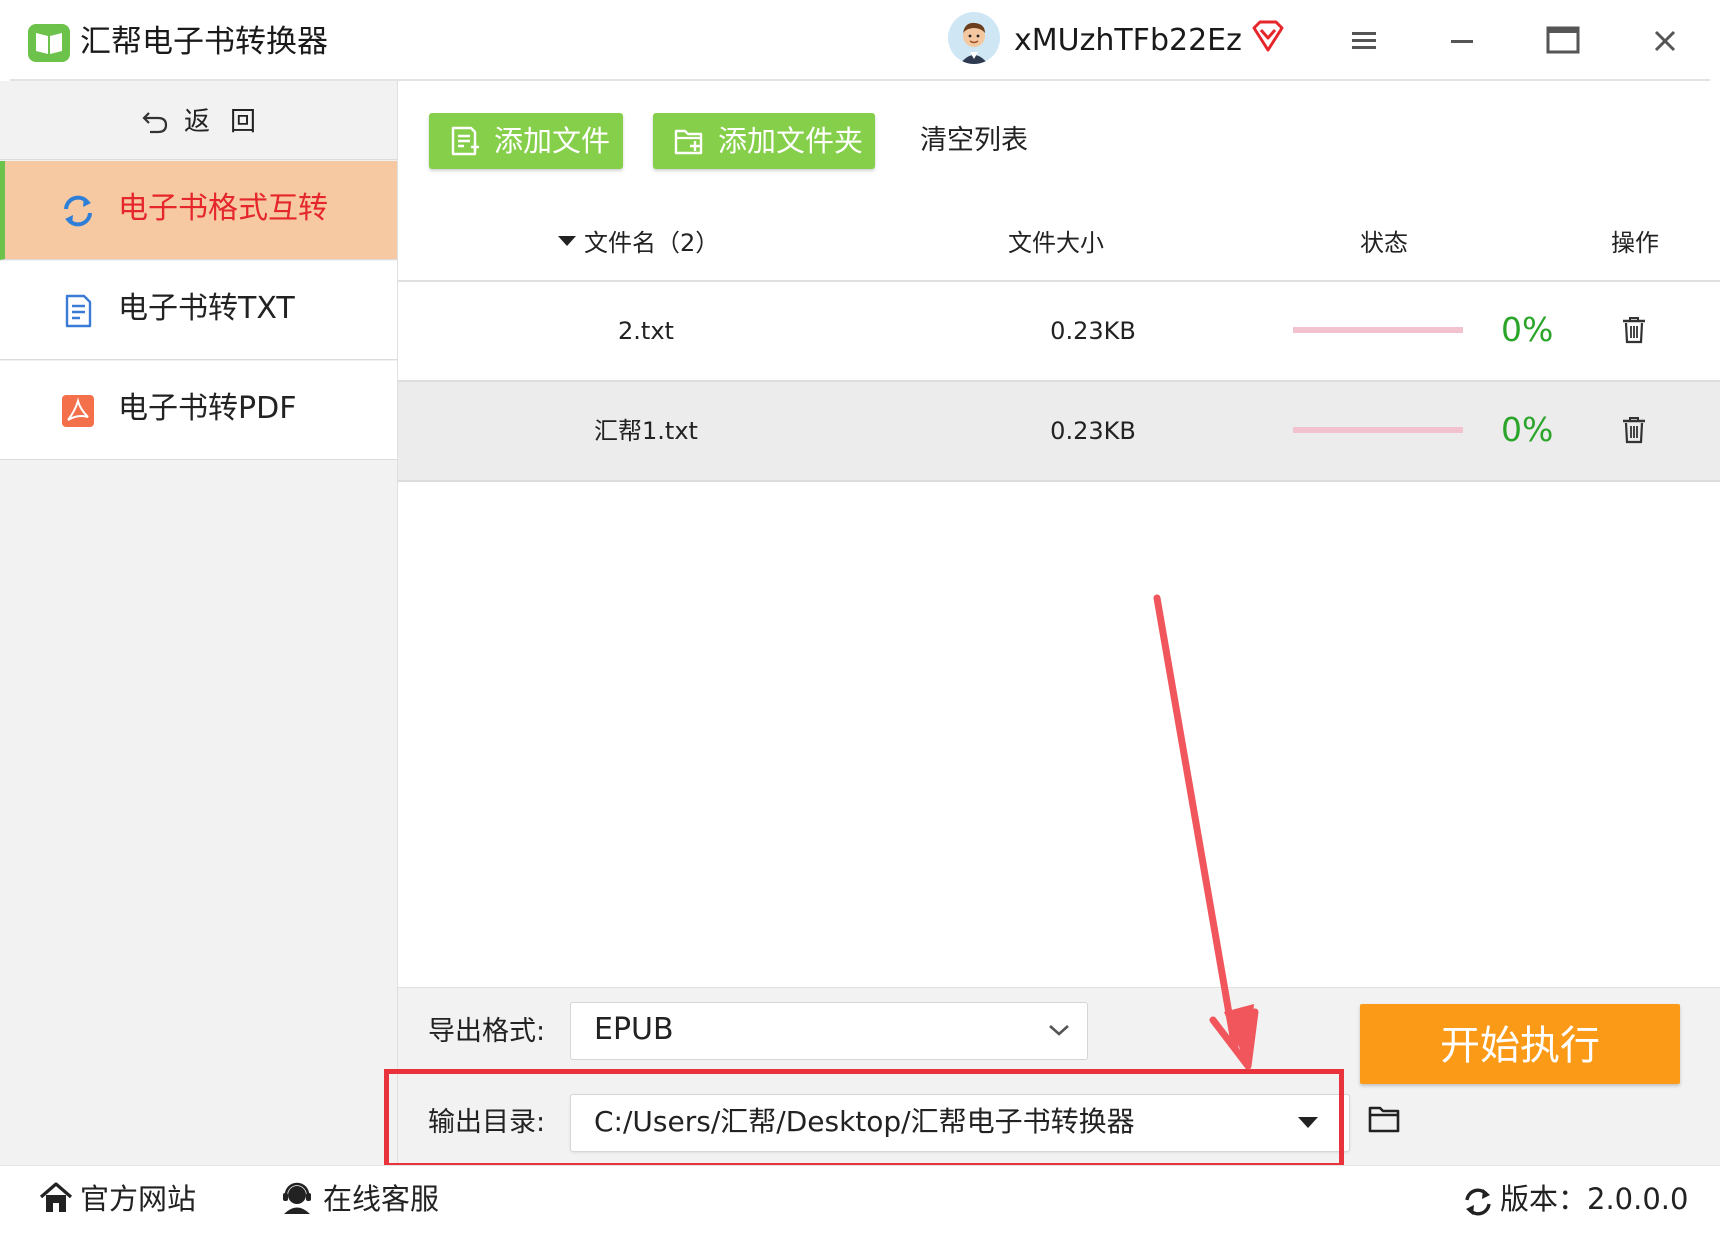  Describe the element at coordinates (864, 1118) in the screenshot. I see `annotation-highlight-box` at that location.